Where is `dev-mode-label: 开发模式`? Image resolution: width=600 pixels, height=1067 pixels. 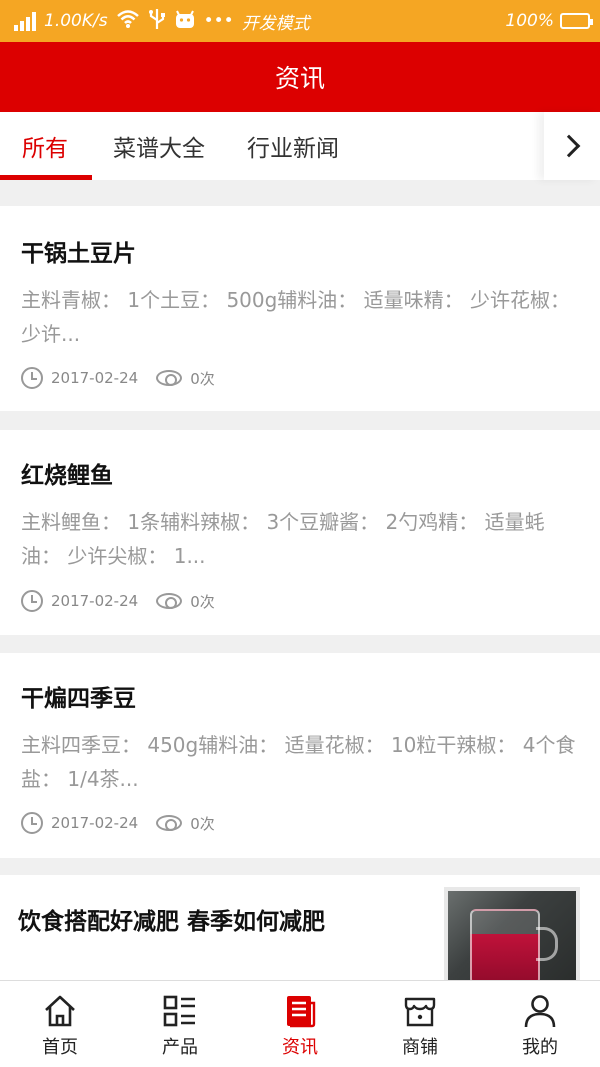 dev-mode-label: 开发模式 is located at coordinates (275, 23).